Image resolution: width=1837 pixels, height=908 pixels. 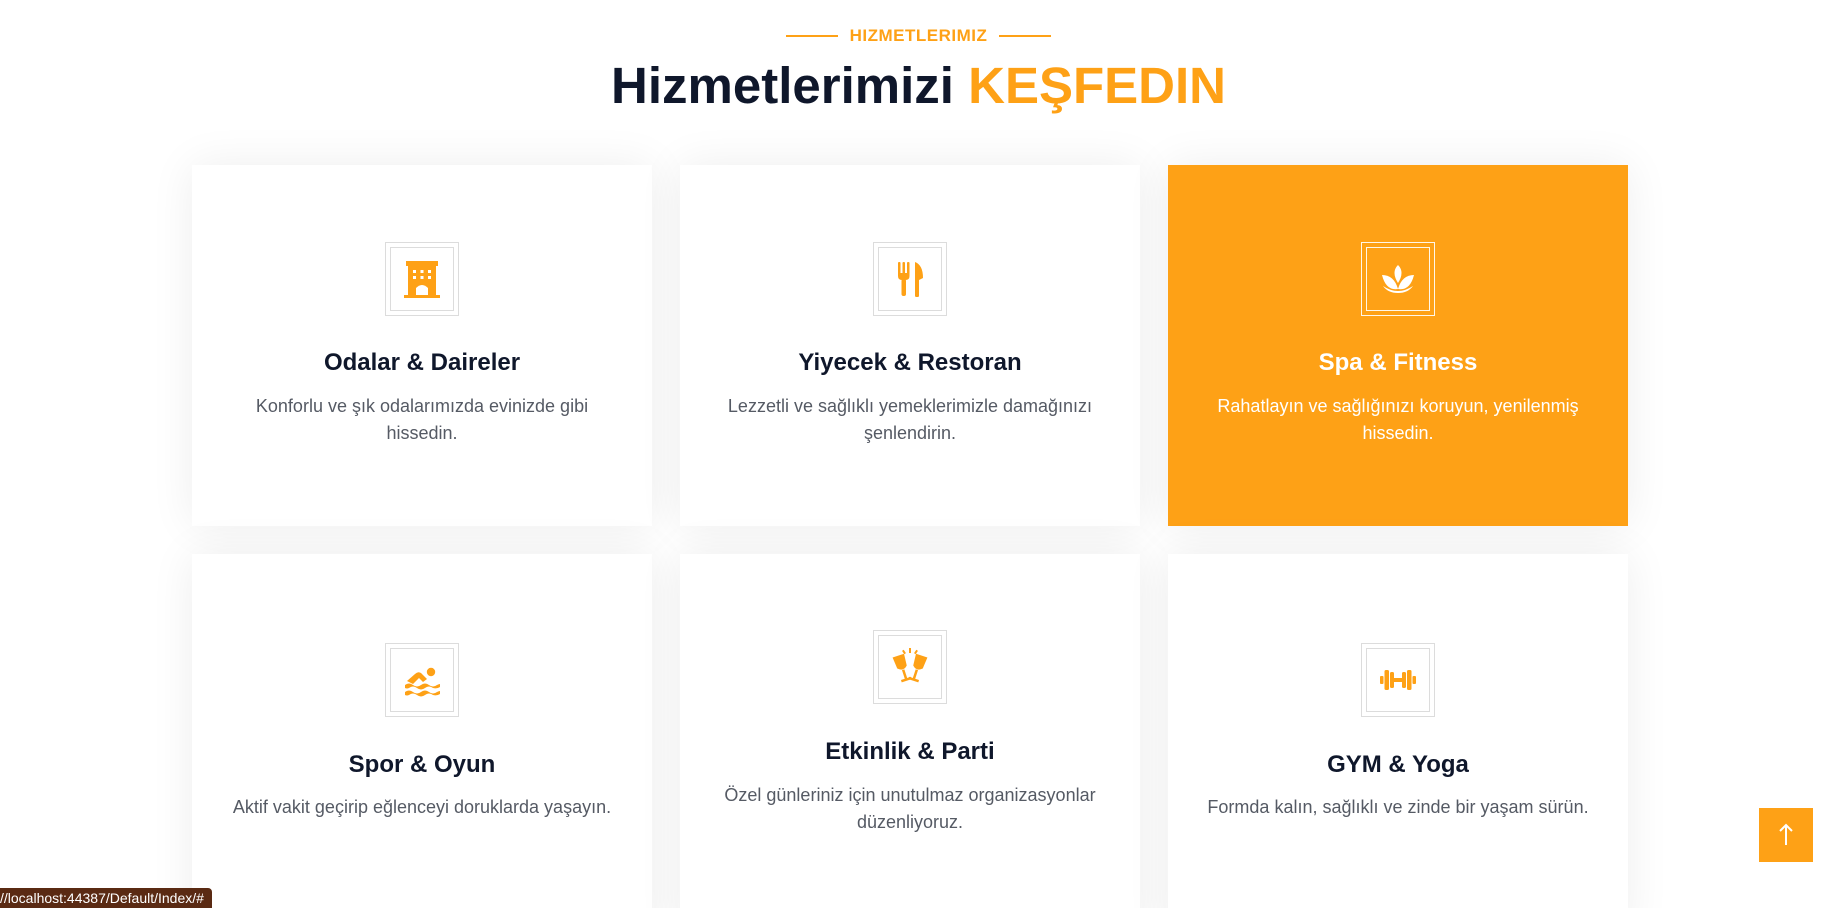 What do you see at coordinates (1398, 764) in the screenshot?
I see `service-title: GYM & Yoga` at bounding box center [1398, 764].